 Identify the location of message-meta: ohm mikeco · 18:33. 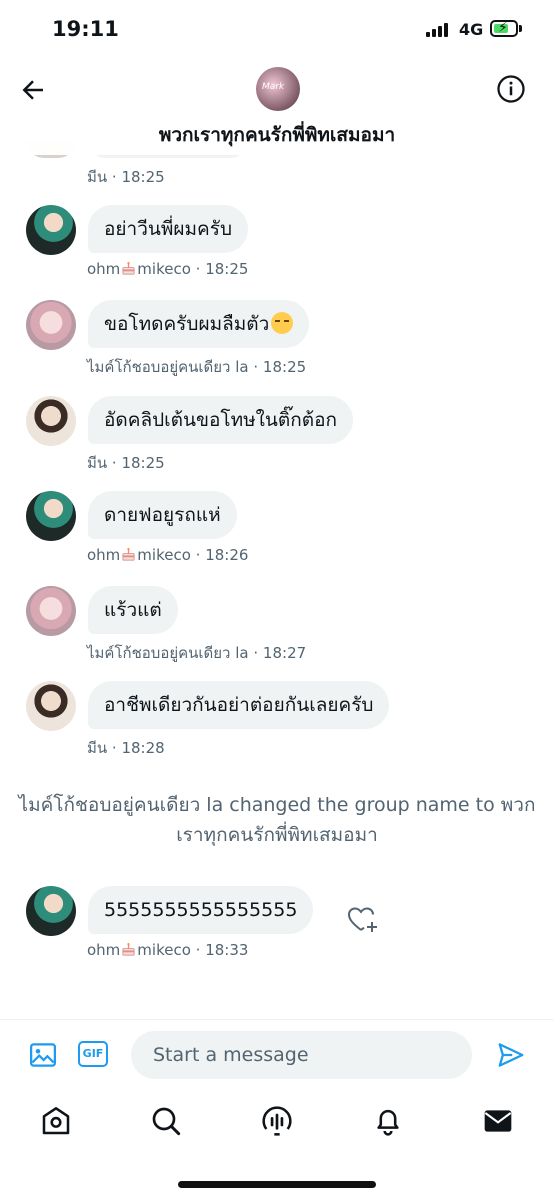
(168, 950).